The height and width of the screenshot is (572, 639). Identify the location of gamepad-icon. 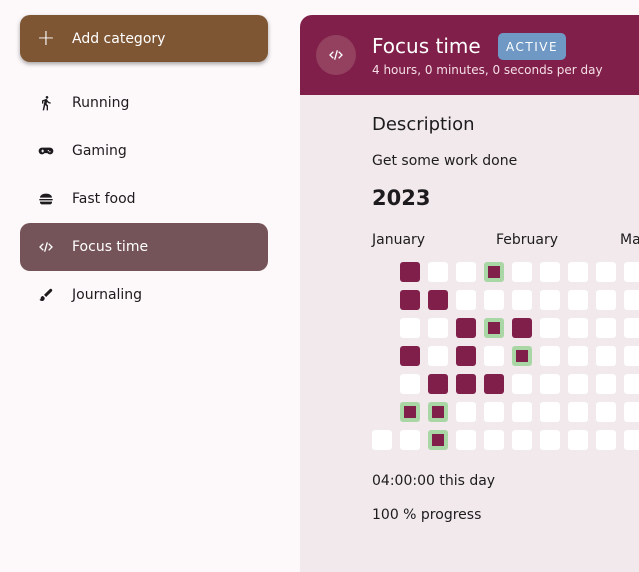
(46, 151).